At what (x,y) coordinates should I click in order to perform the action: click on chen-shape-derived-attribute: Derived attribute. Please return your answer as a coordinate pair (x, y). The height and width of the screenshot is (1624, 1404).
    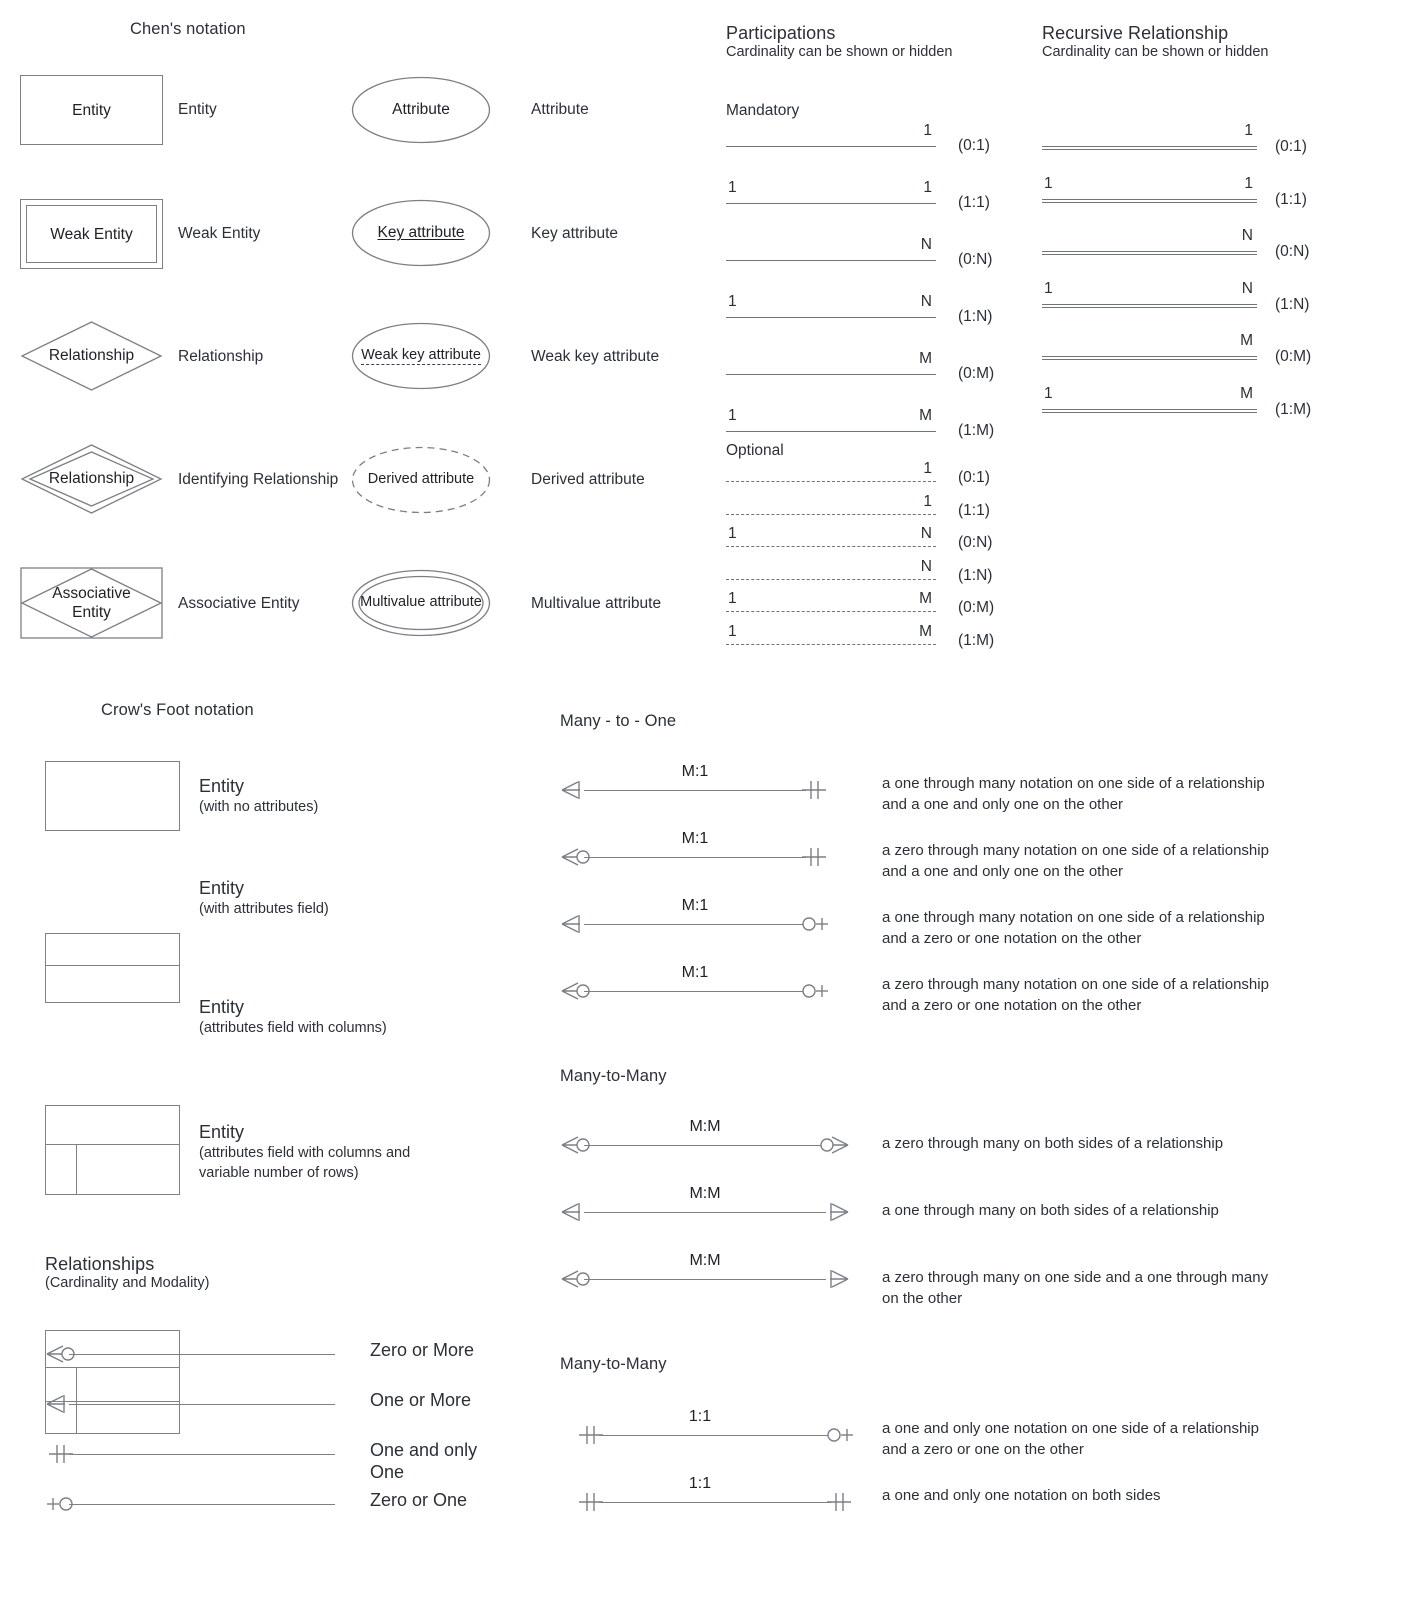
    Looking at the image, I should click on (421, 480).